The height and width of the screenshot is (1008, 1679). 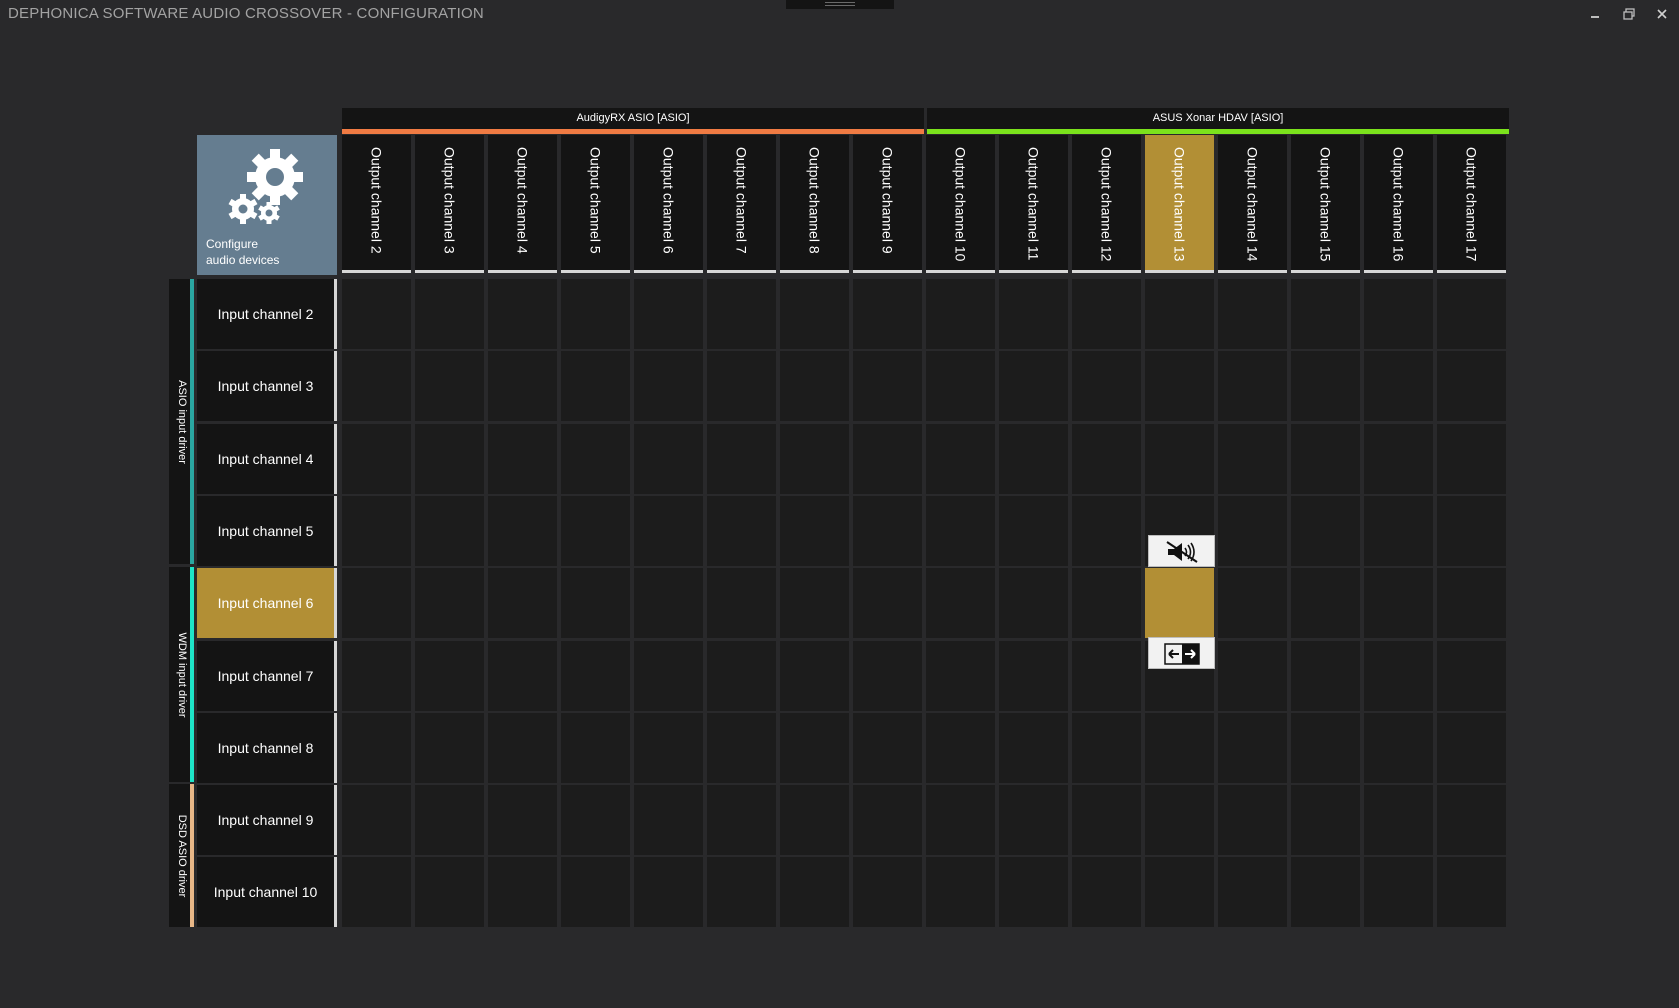 I want to click on output-channel-header: Output channel 3, so click(x=449, y=204).